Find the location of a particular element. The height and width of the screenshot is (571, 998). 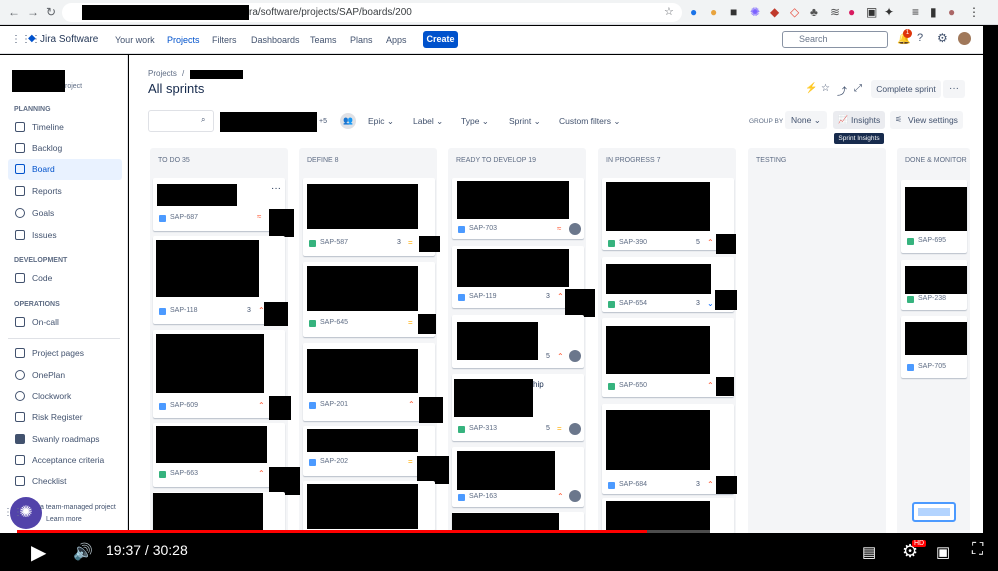

sidebar-item-project-pages: Project pages is located at coordinates (65, 353).